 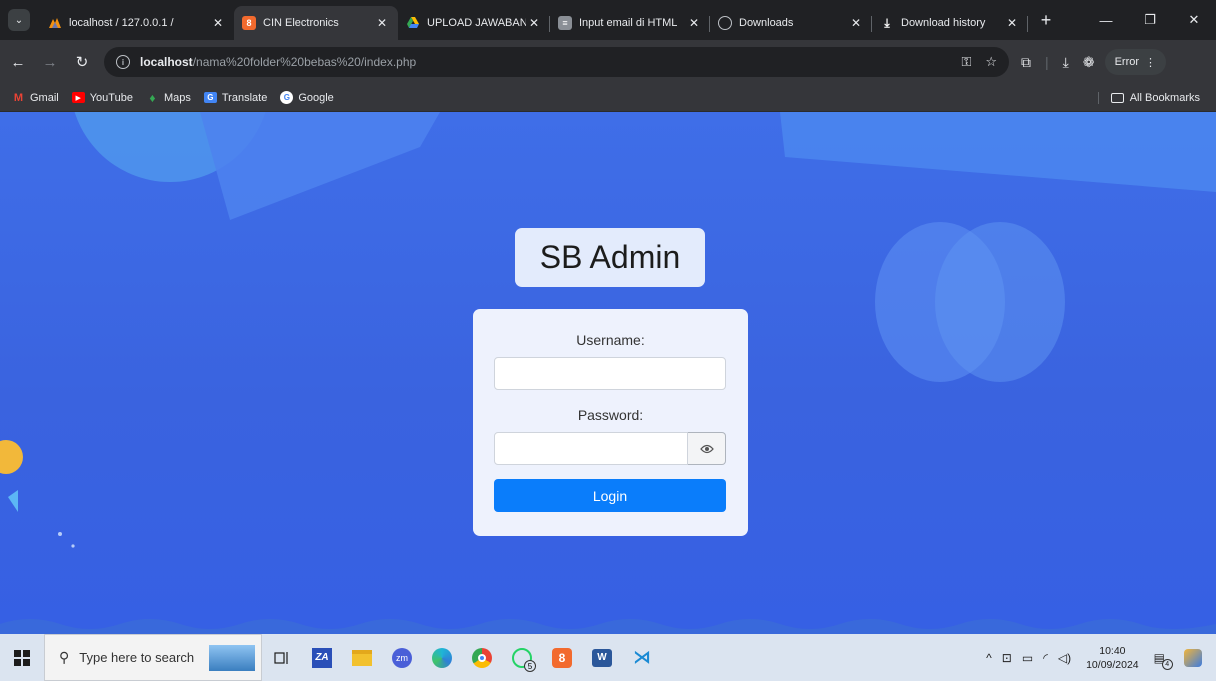 I want to click on zoom-icon: zm, so click(x=402, y=657).